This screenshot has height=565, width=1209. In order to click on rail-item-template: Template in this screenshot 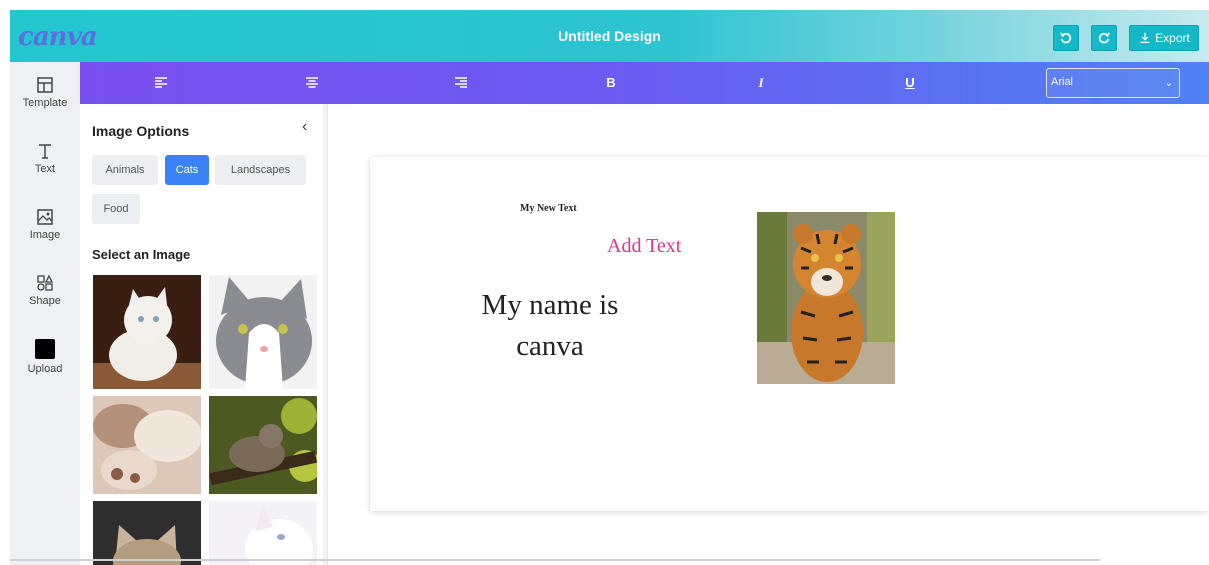, I will do `click(45, 92)`.